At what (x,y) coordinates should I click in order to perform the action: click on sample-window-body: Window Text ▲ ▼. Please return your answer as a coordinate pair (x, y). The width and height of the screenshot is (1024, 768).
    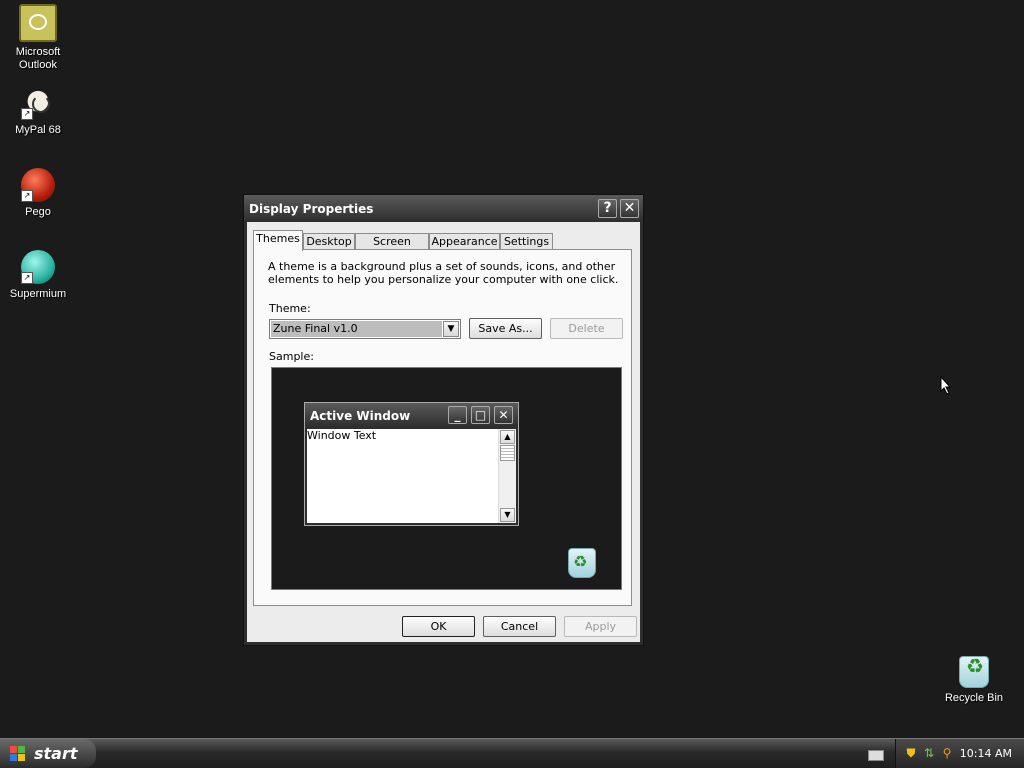
    Looking at the image, I should click on (411, 476).